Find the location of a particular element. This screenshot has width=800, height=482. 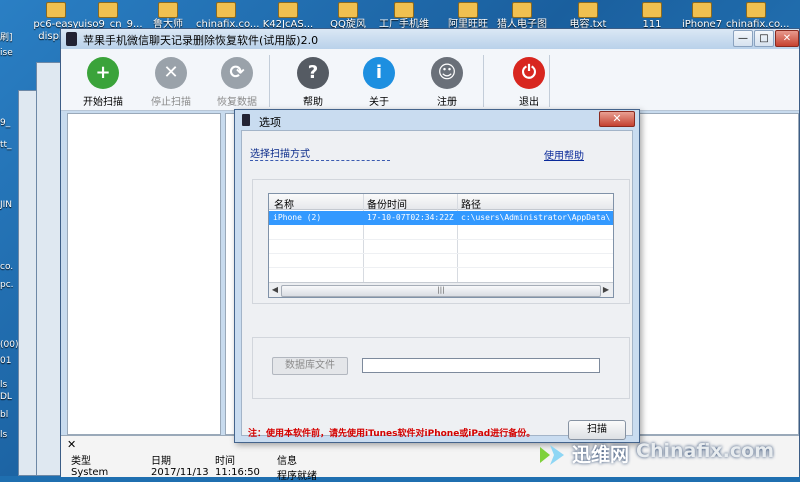

watermark-cn: 迅维网 is located at coordinates (601, 455).